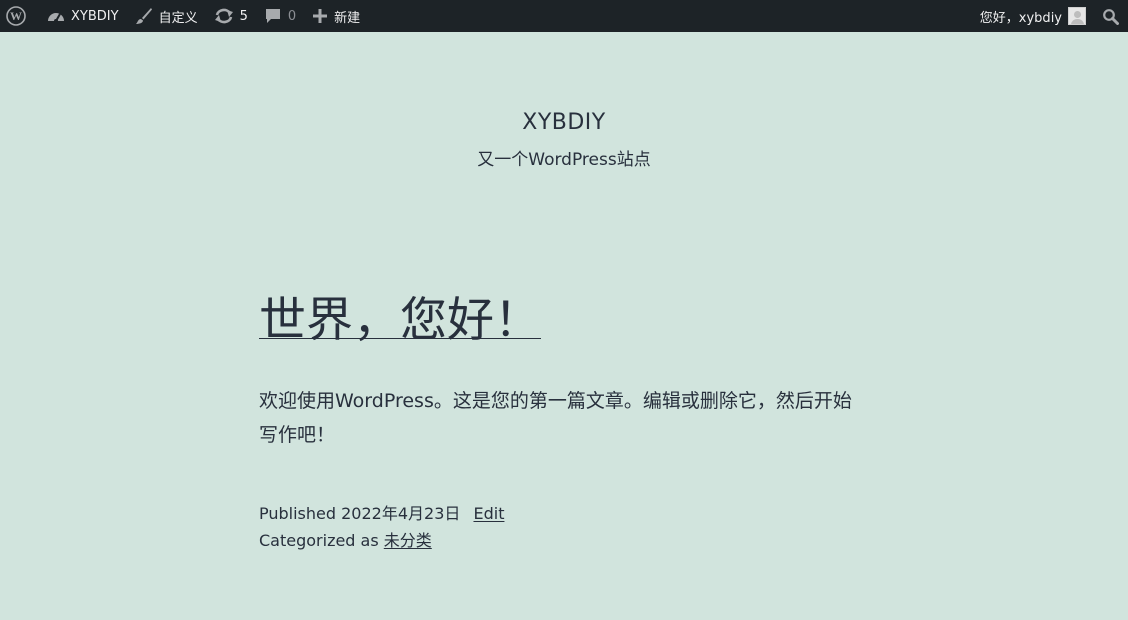 Image resolution: width=1128 pixels, height=620 pixels. I want to click on post-content: 欢迎使用WordPress。这是您的第一篇文章。编辑或删除它，然后开始写作吧！, so click(555, 418).